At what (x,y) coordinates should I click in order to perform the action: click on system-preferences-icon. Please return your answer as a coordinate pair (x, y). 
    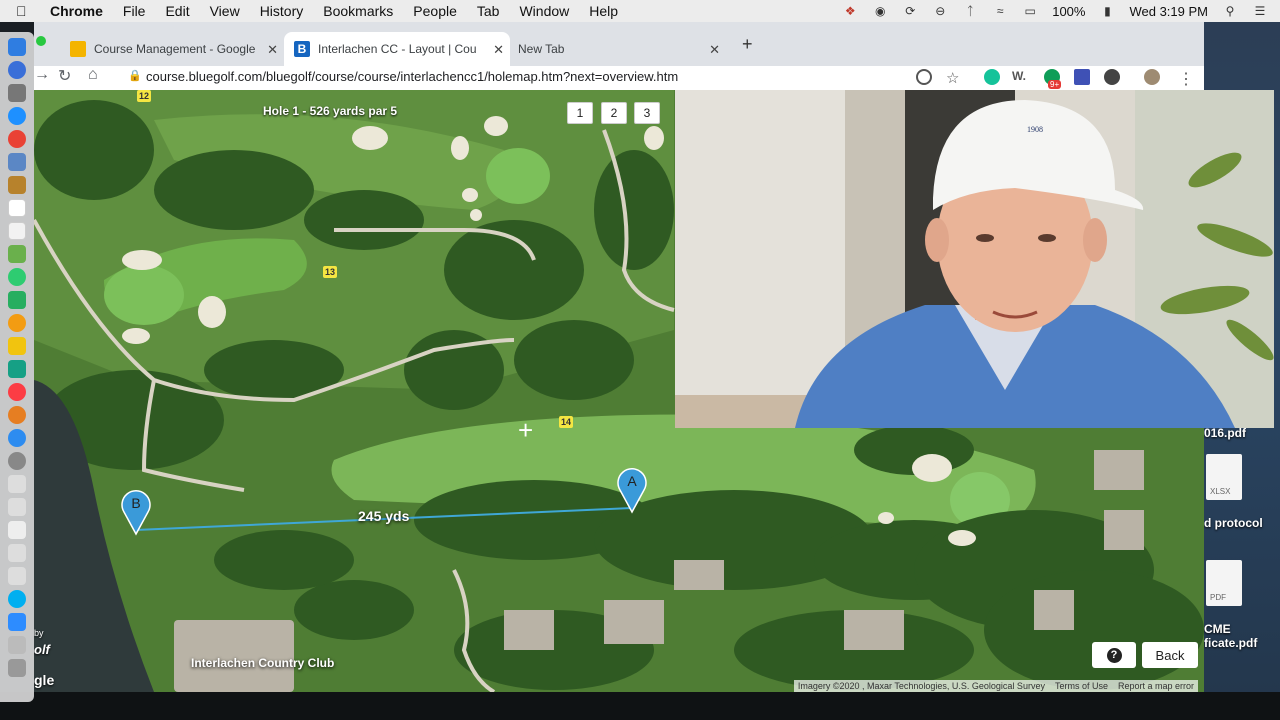
    Looking at the image, I should click on (17, 461).